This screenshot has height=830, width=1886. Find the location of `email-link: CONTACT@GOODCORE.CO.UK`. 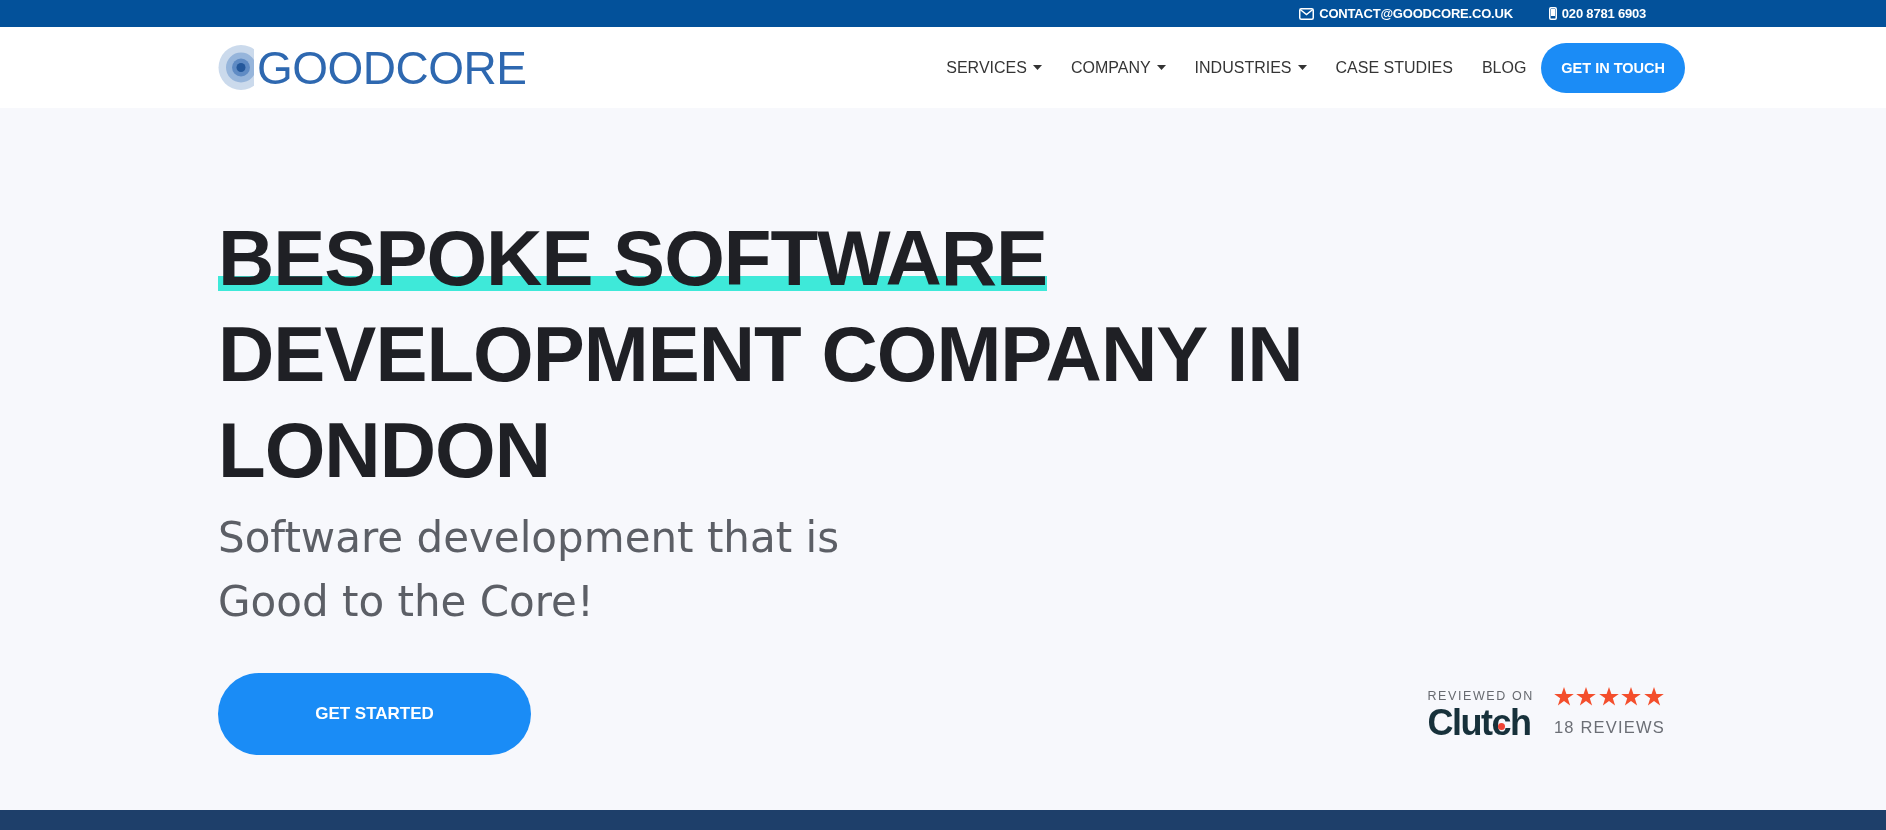

email-link: CONTACT@GOODCORE.CO.UK is located at coordinates (1406, 13).